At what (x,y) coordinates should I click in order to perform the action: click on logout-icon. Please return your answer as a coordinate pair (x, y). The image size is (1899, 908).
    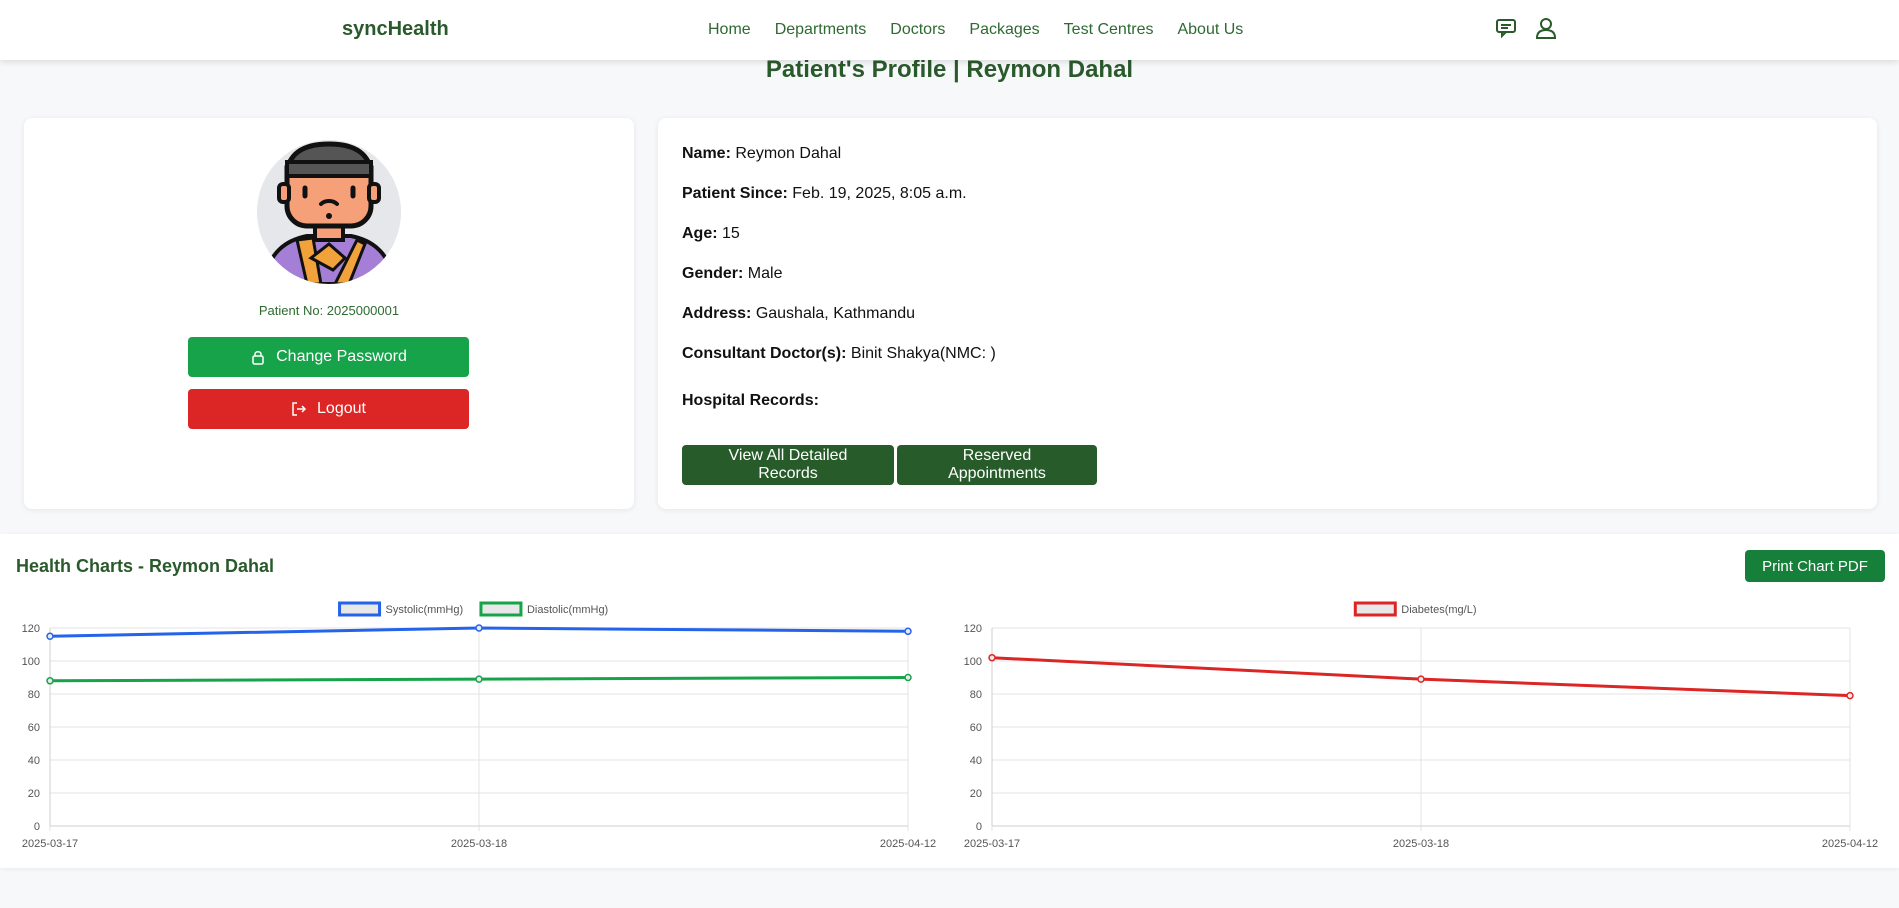
    Looking at the image, I should click on (299, 409).